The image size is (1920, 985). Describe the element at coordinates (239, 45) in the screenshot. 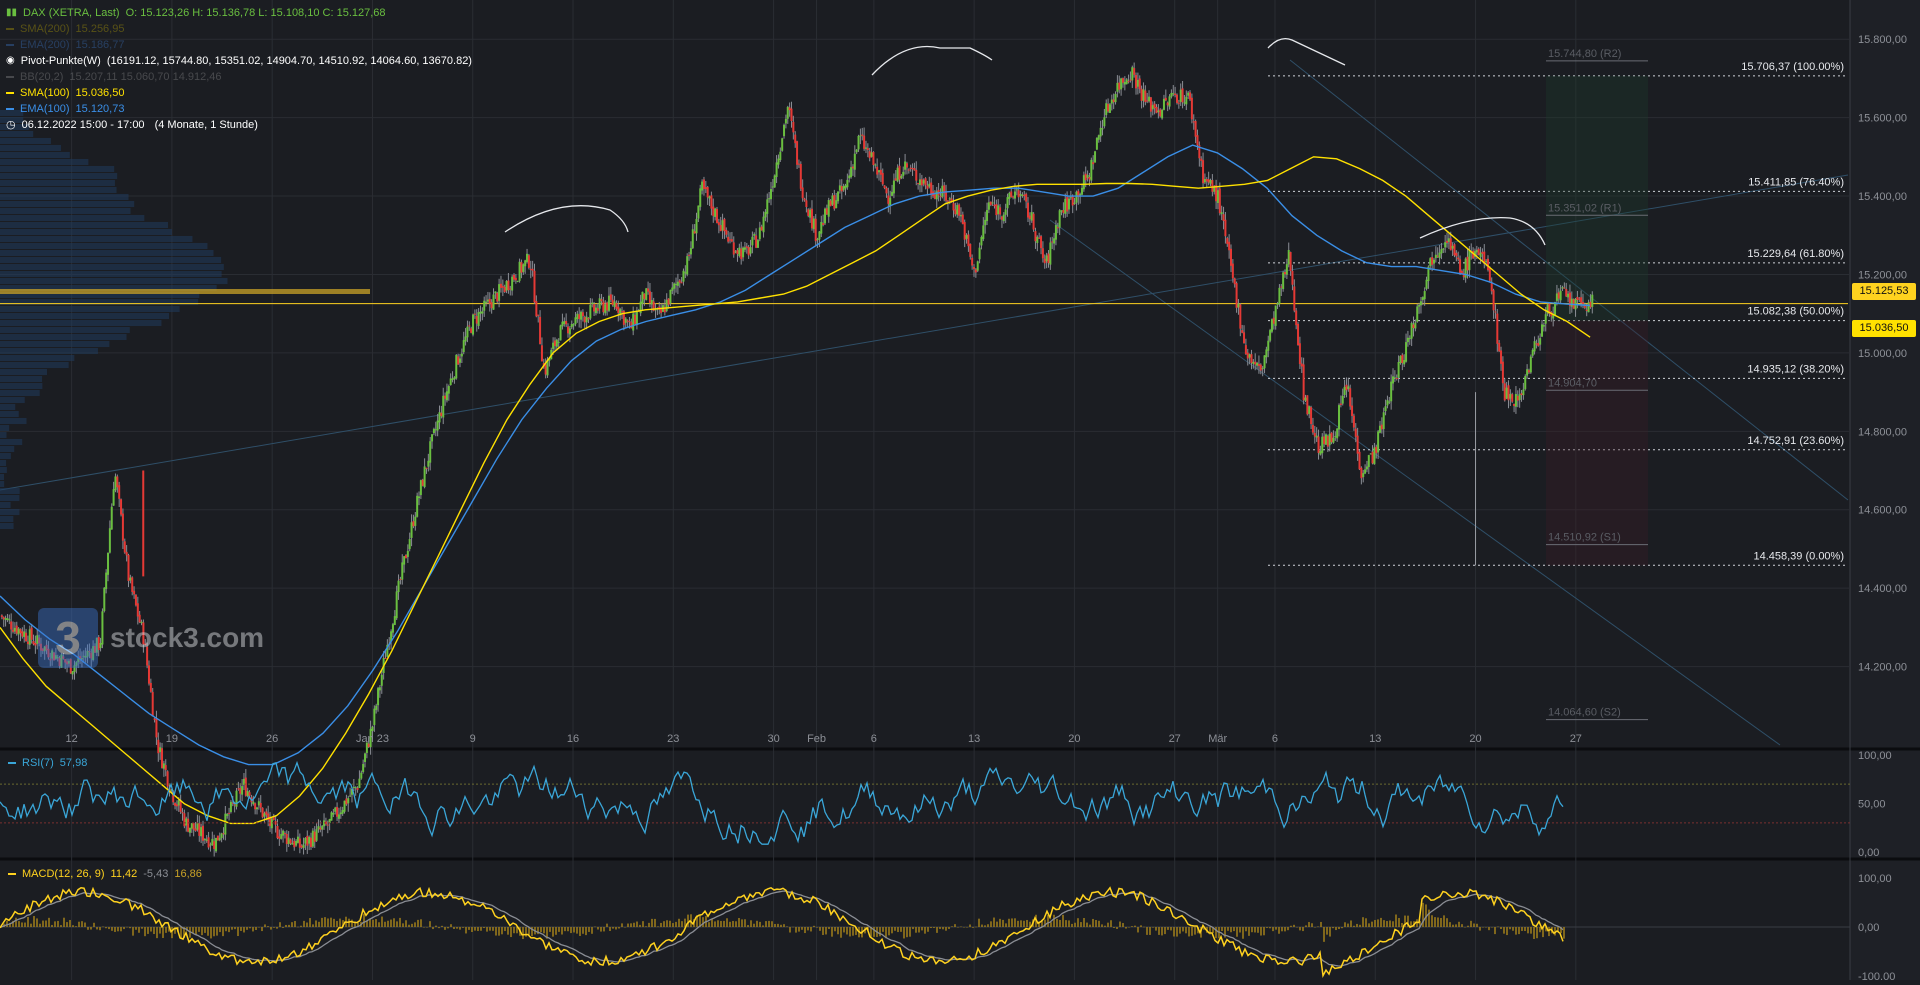

I see `legend-ema200: EMA(200) 15.186,77` at that location.